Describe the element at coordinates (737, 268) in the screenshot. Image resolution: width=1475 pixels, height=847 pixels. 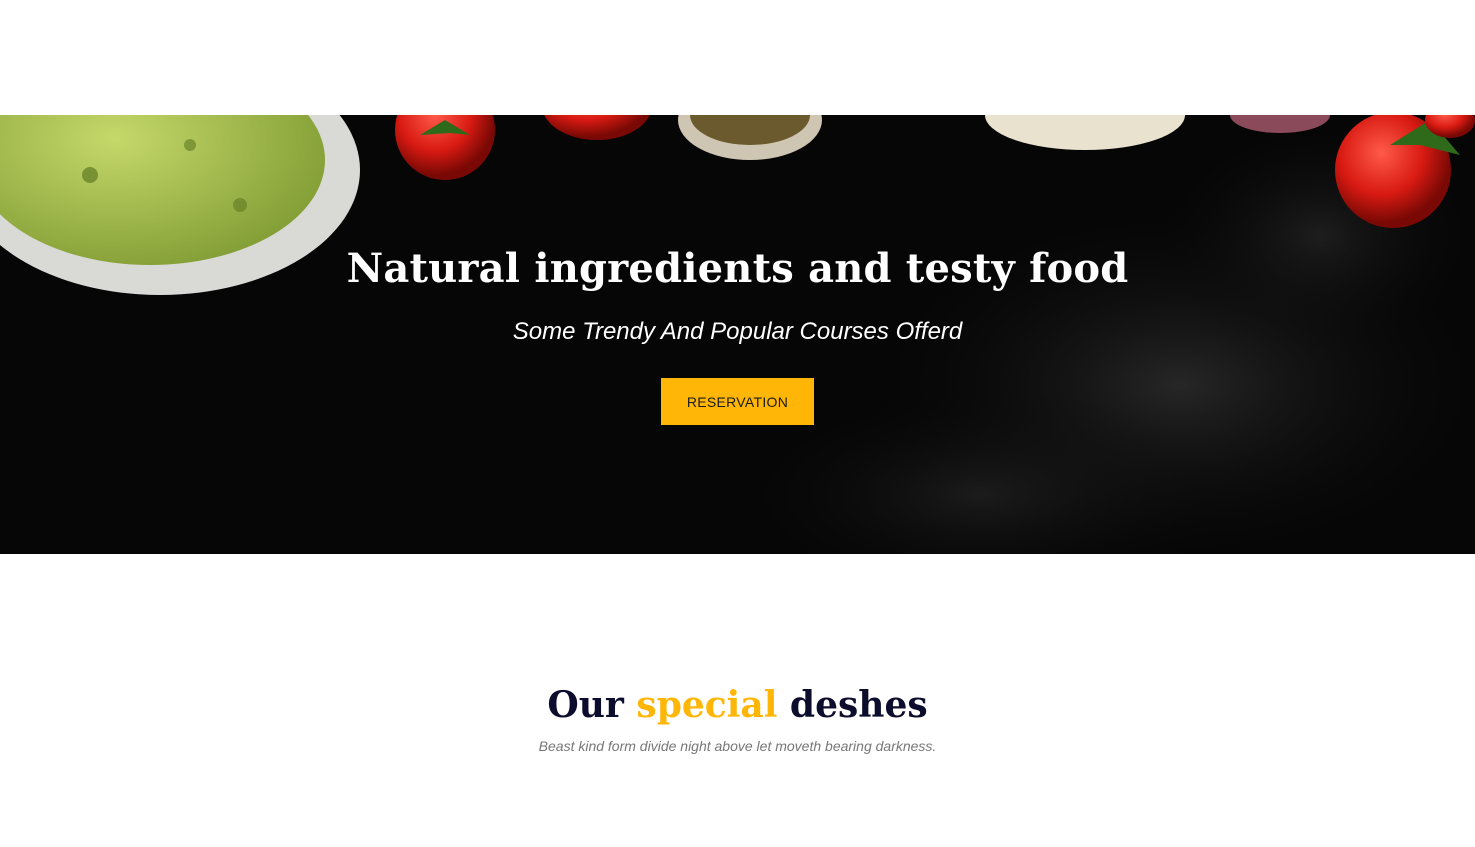
I see `hero-title: Natural ingredients and testy food` at that location.